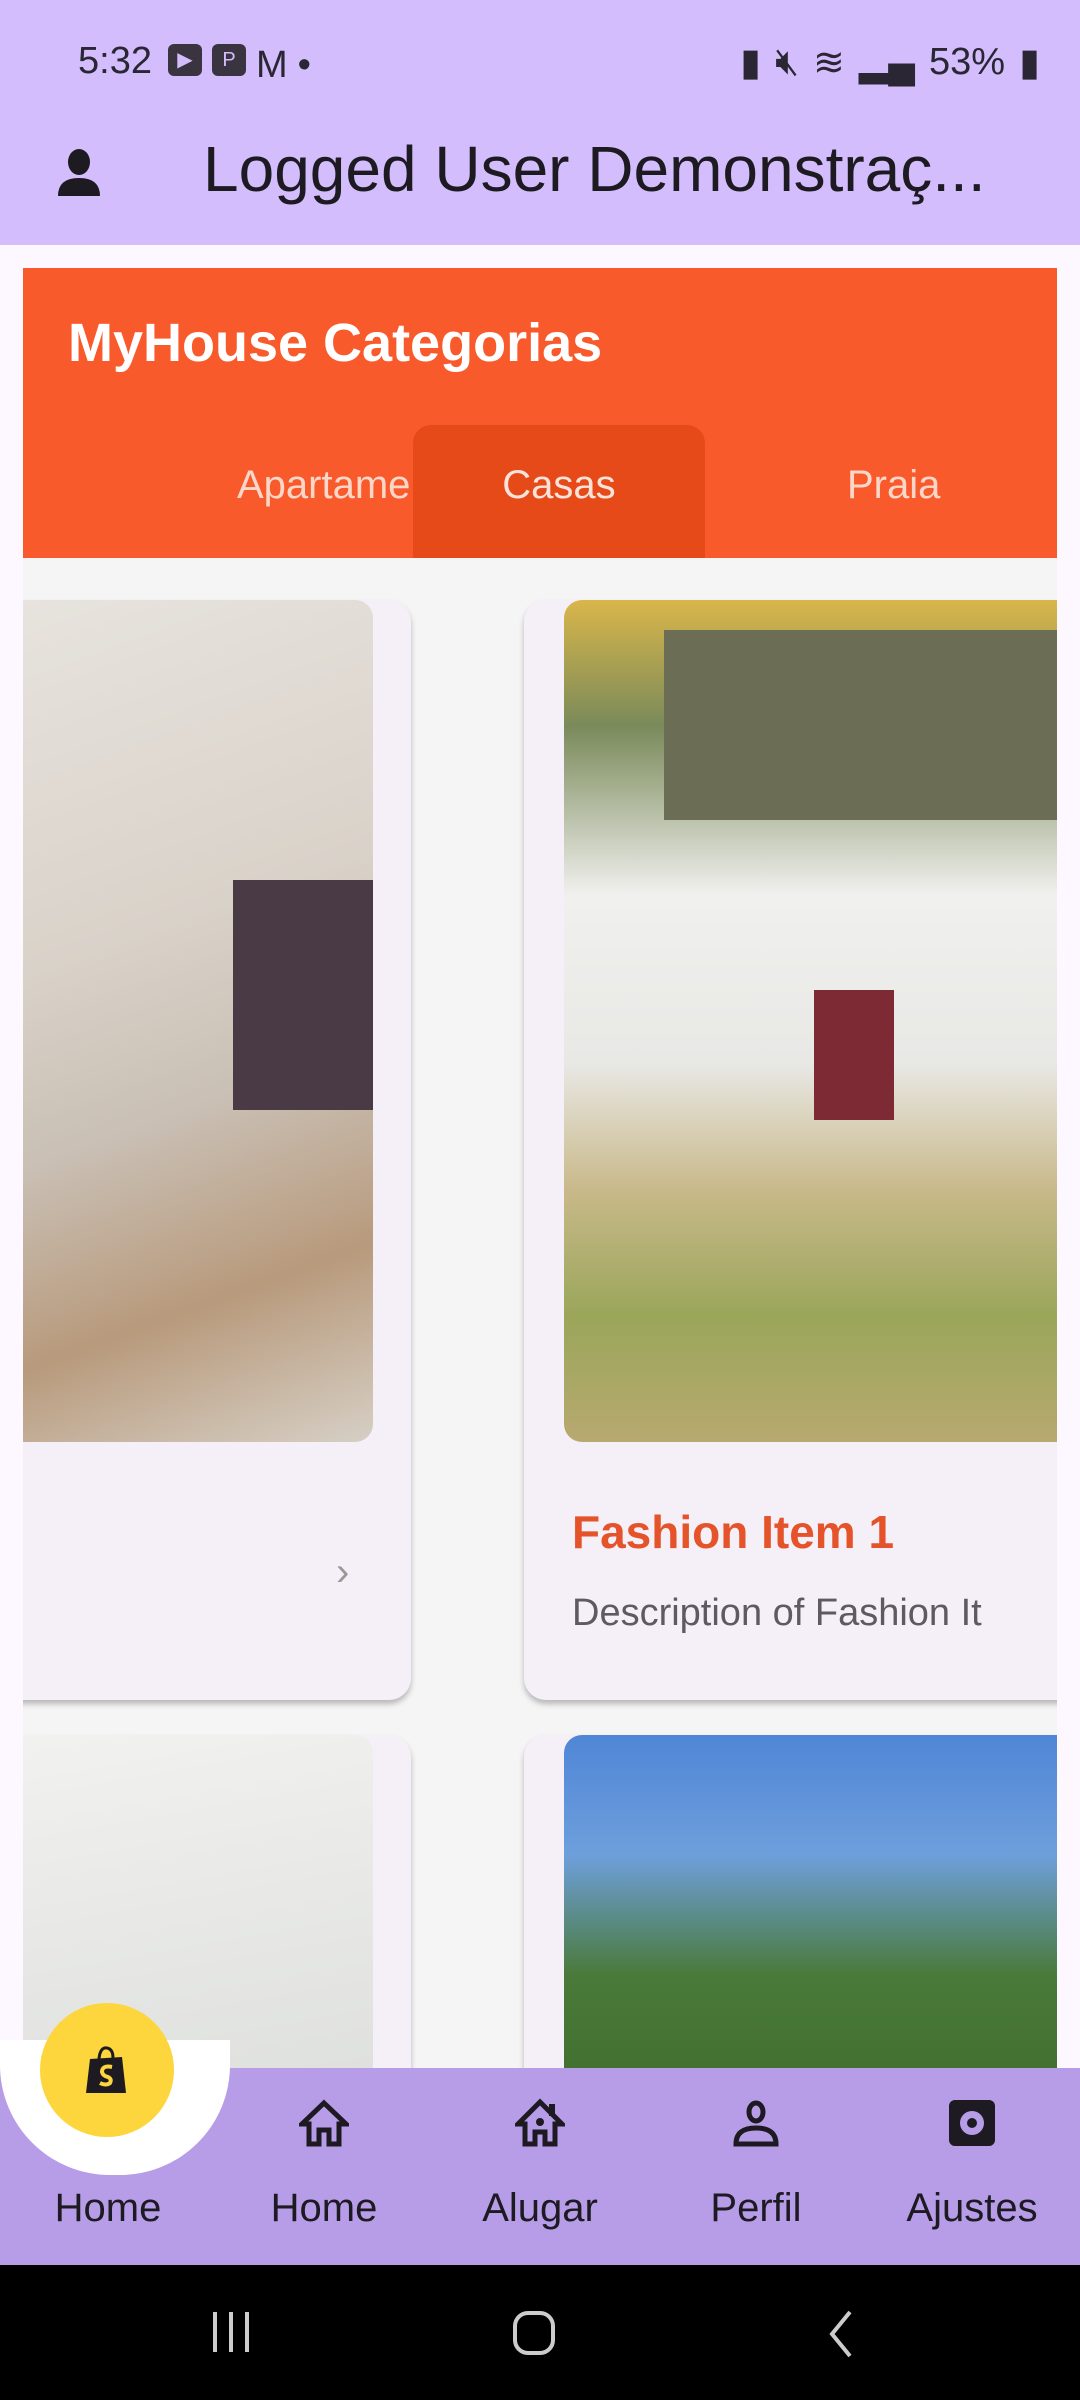 Image resolution: width=1080 pixels, height=2400 pixels. Describe the element at coordinates (972, 2166) in the screenshot. I see `nav-item-ajustes: Ajustes` at that location.